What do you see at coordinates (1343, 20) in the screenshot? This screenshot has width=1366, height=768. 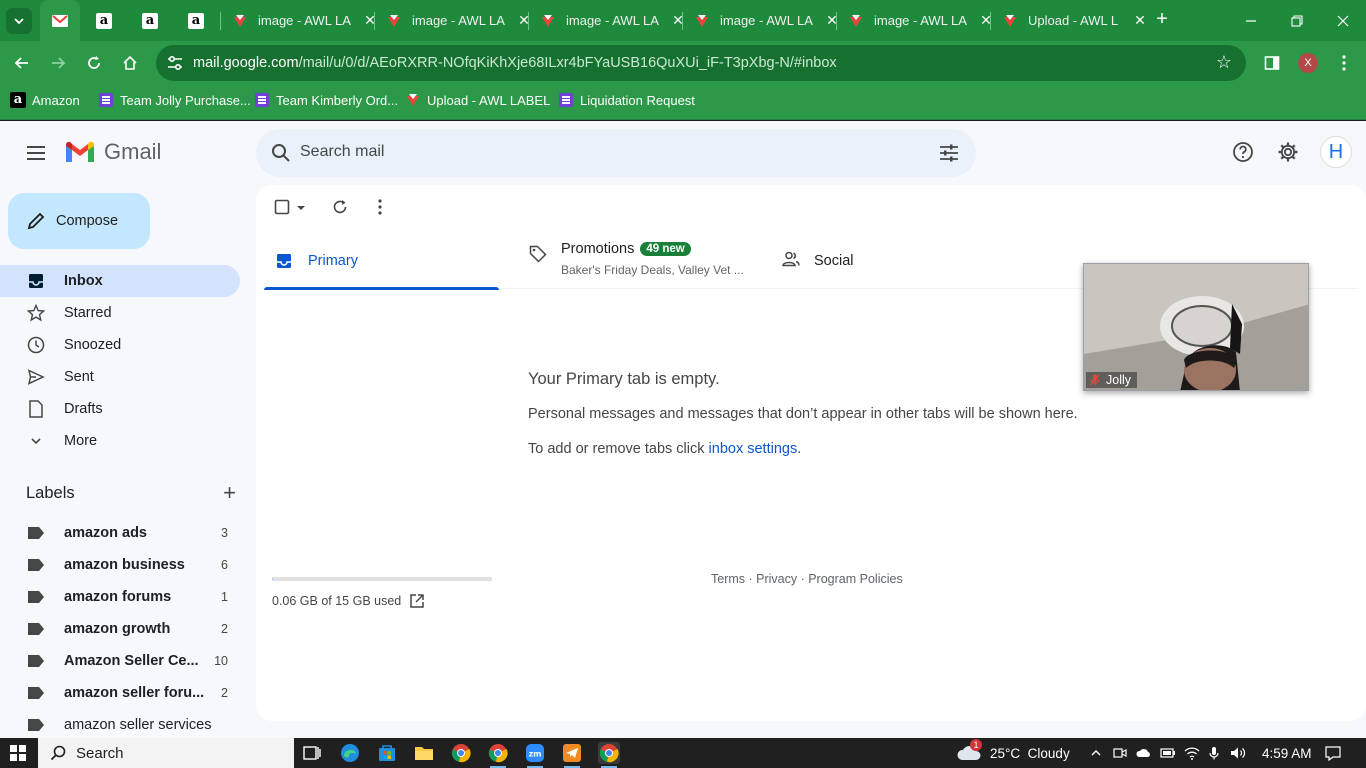 I see `close-window-button` at bounding box center [1343, 20].